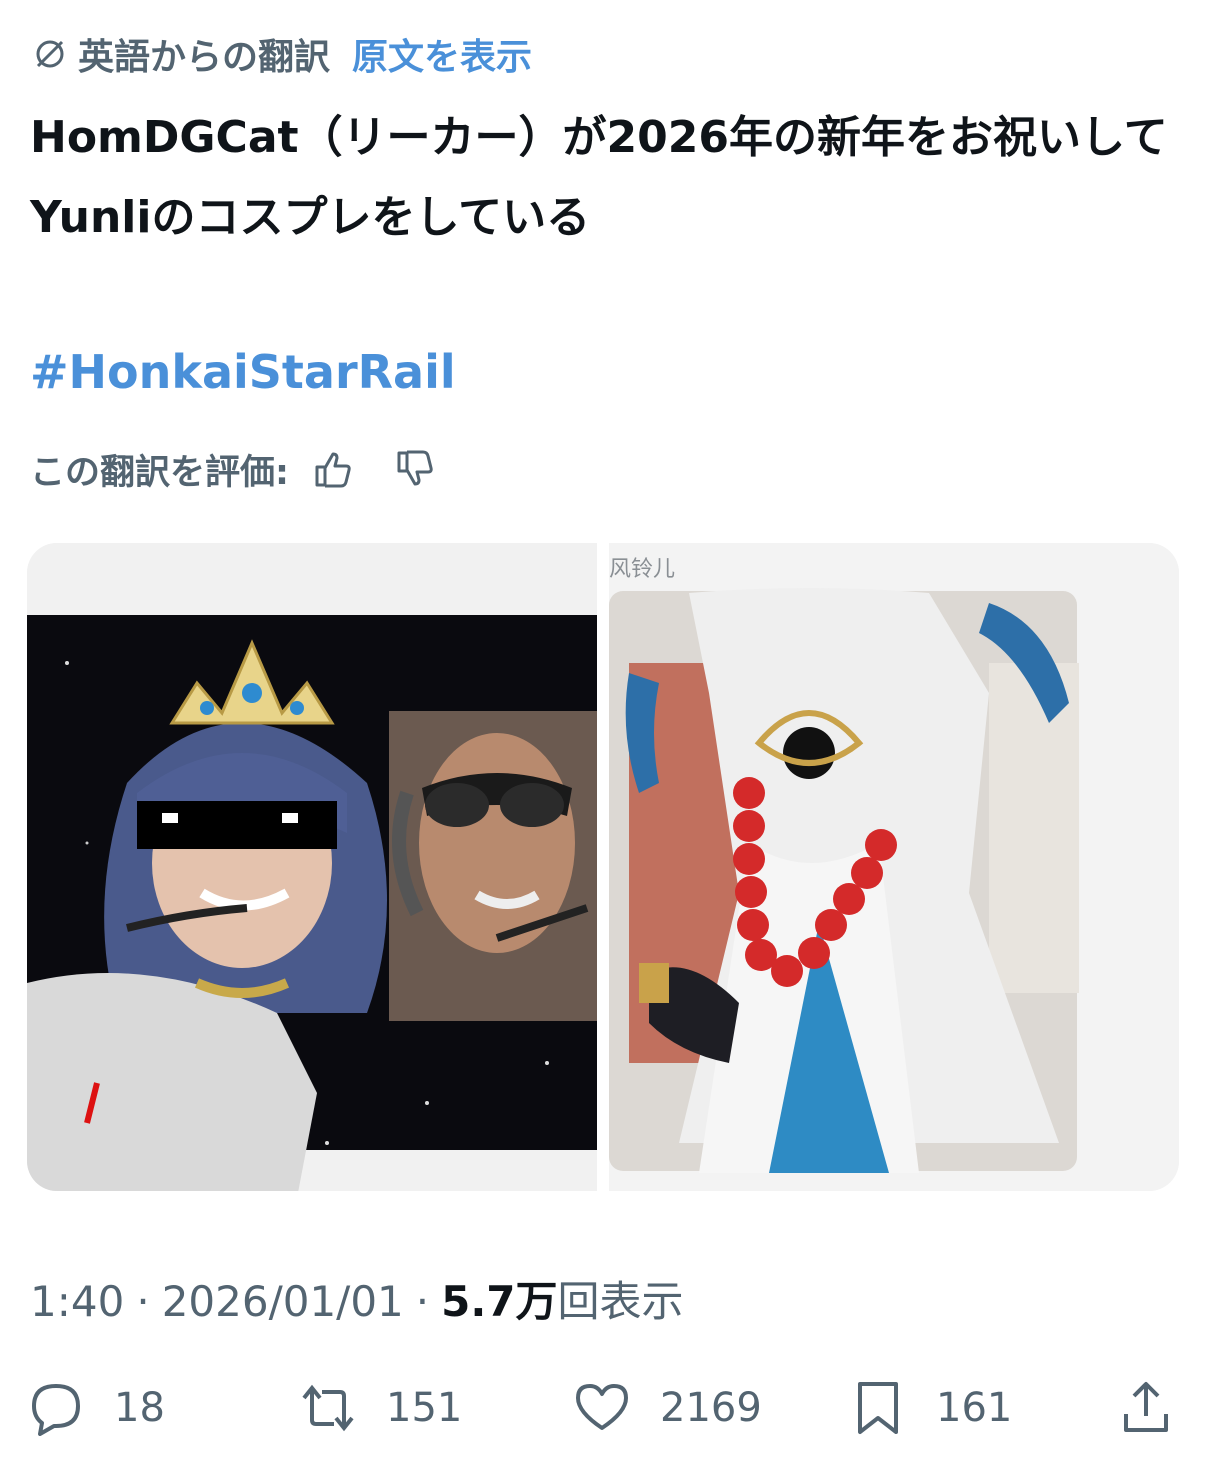 The height and width of the screenshot is (1478, 1206). I want to click on share-icon, so click(1146, 1408).